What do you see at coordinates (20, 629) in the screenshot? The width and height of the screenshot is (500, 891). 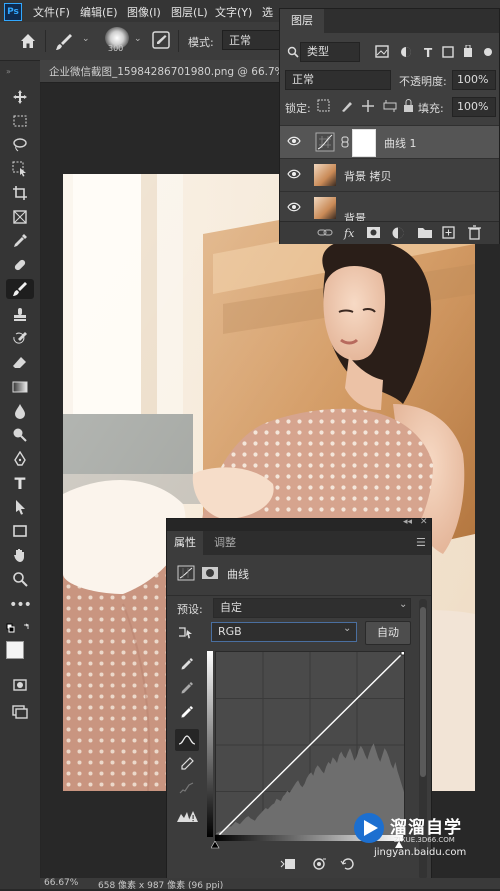 I see `default-colors-icon` at bounding box center [20, 629].